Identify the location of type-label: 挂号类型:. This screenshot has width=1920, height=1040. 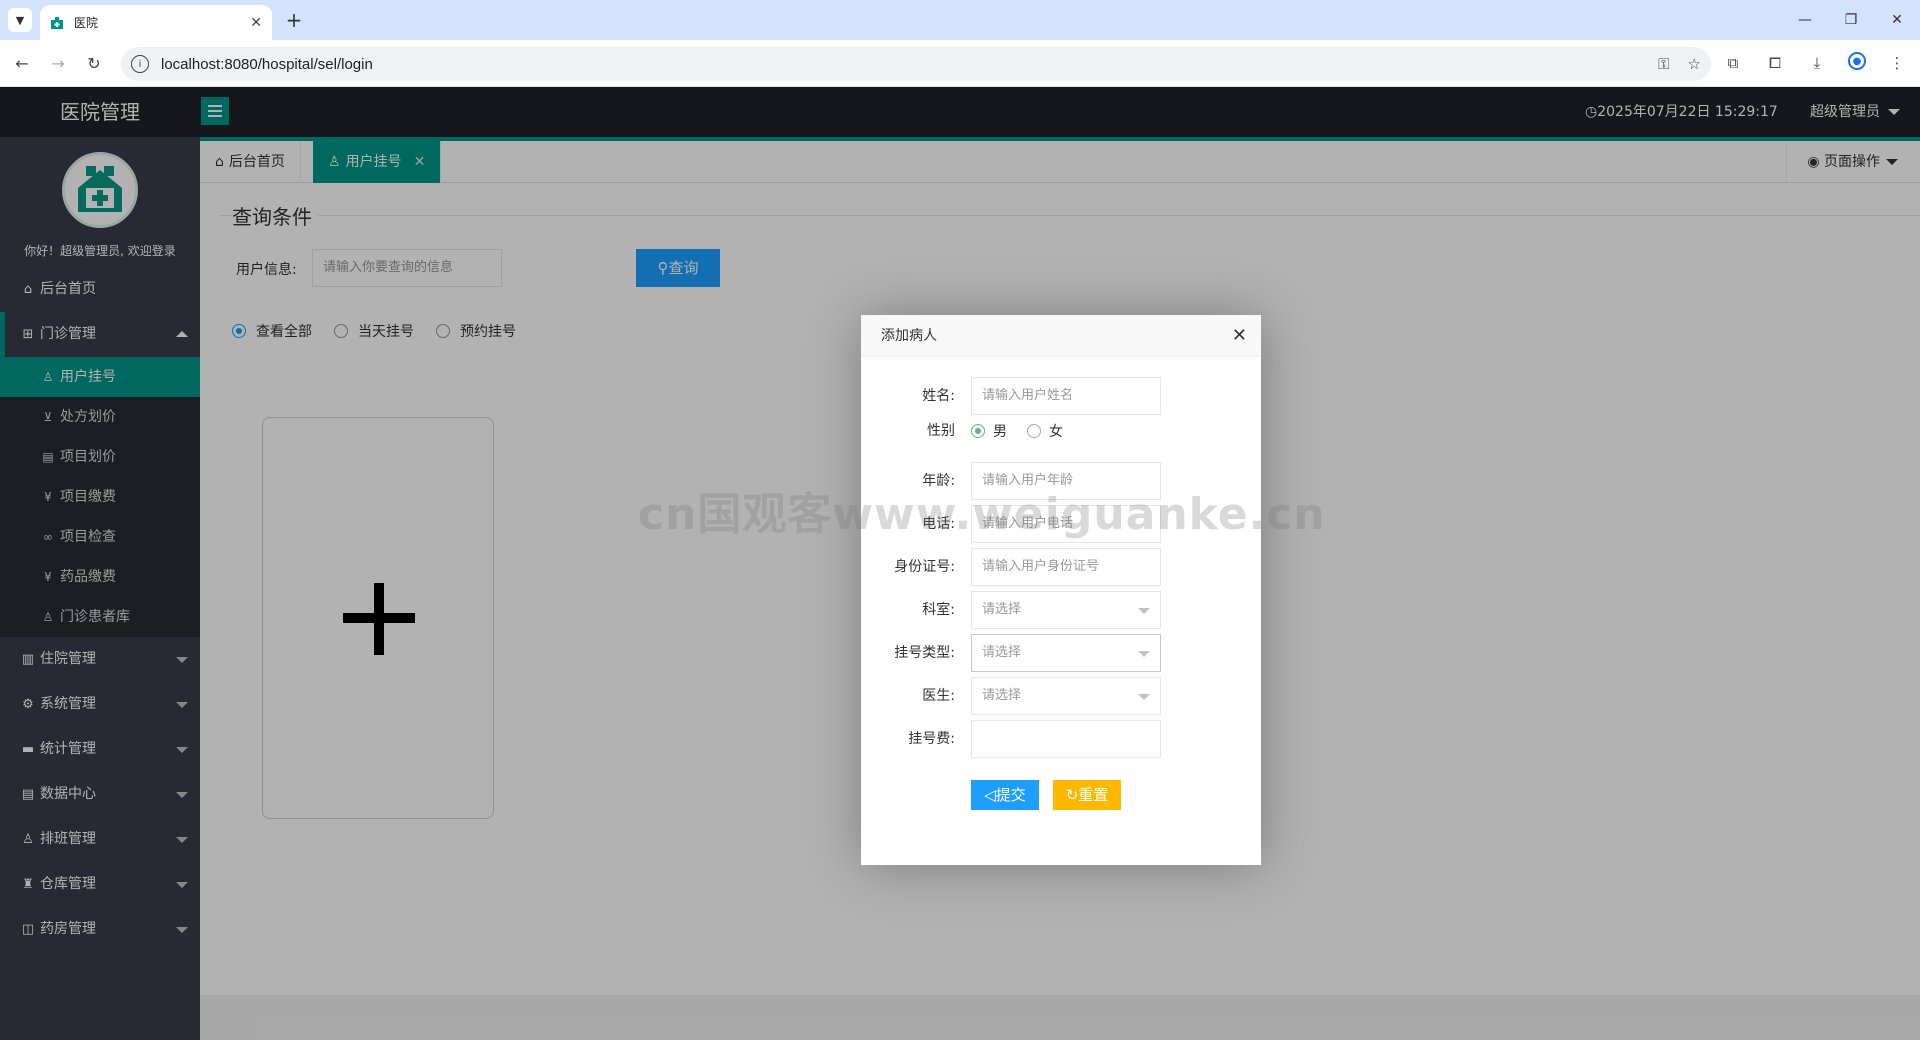
(924, 653).